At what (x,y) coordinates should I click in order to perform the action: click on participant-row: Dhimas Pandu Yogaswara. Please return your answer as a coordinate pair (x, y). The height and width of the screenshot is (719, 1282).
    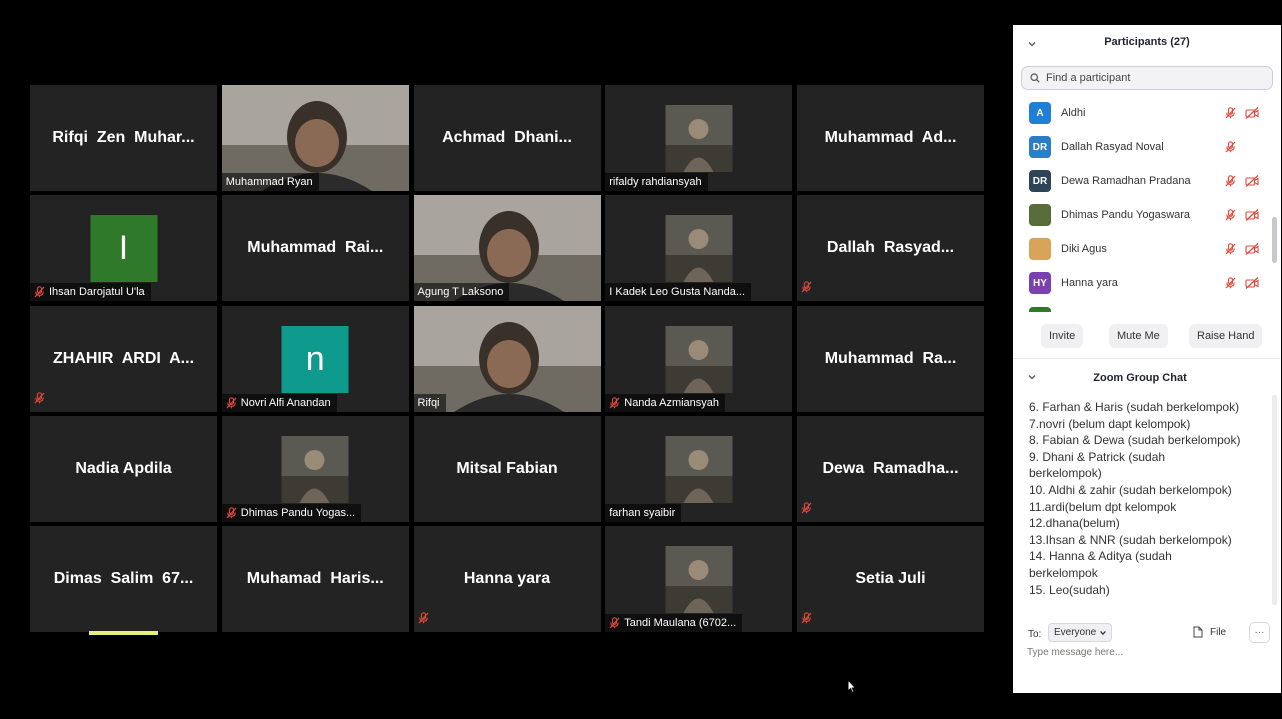
    Looking at the image, I should click on (1142, 215).